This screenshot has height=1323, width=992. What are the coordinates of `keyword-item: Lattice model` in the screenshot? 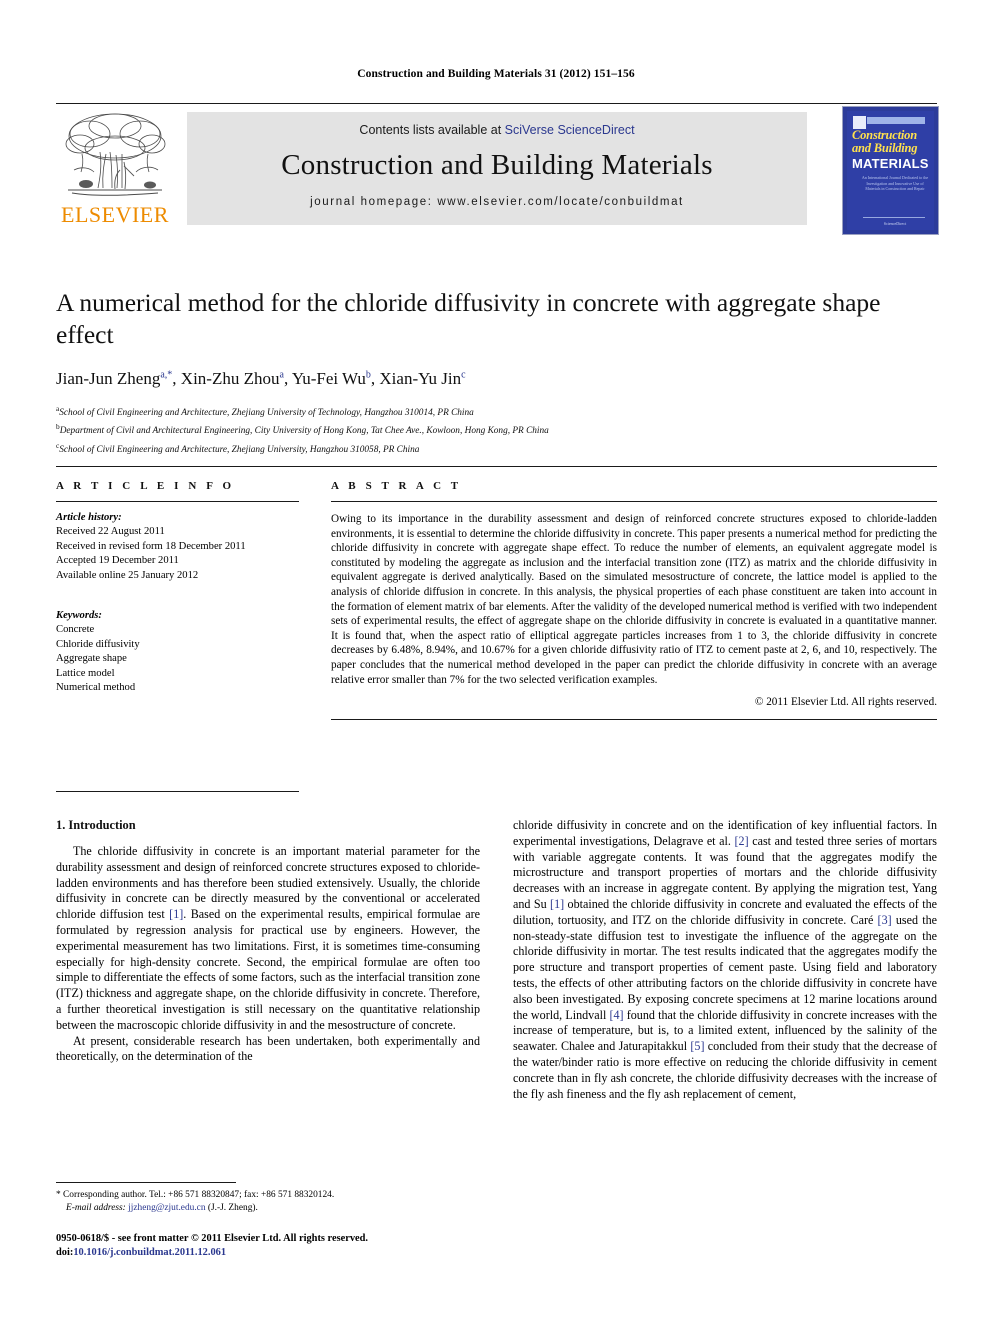 It's located at (85, 673).